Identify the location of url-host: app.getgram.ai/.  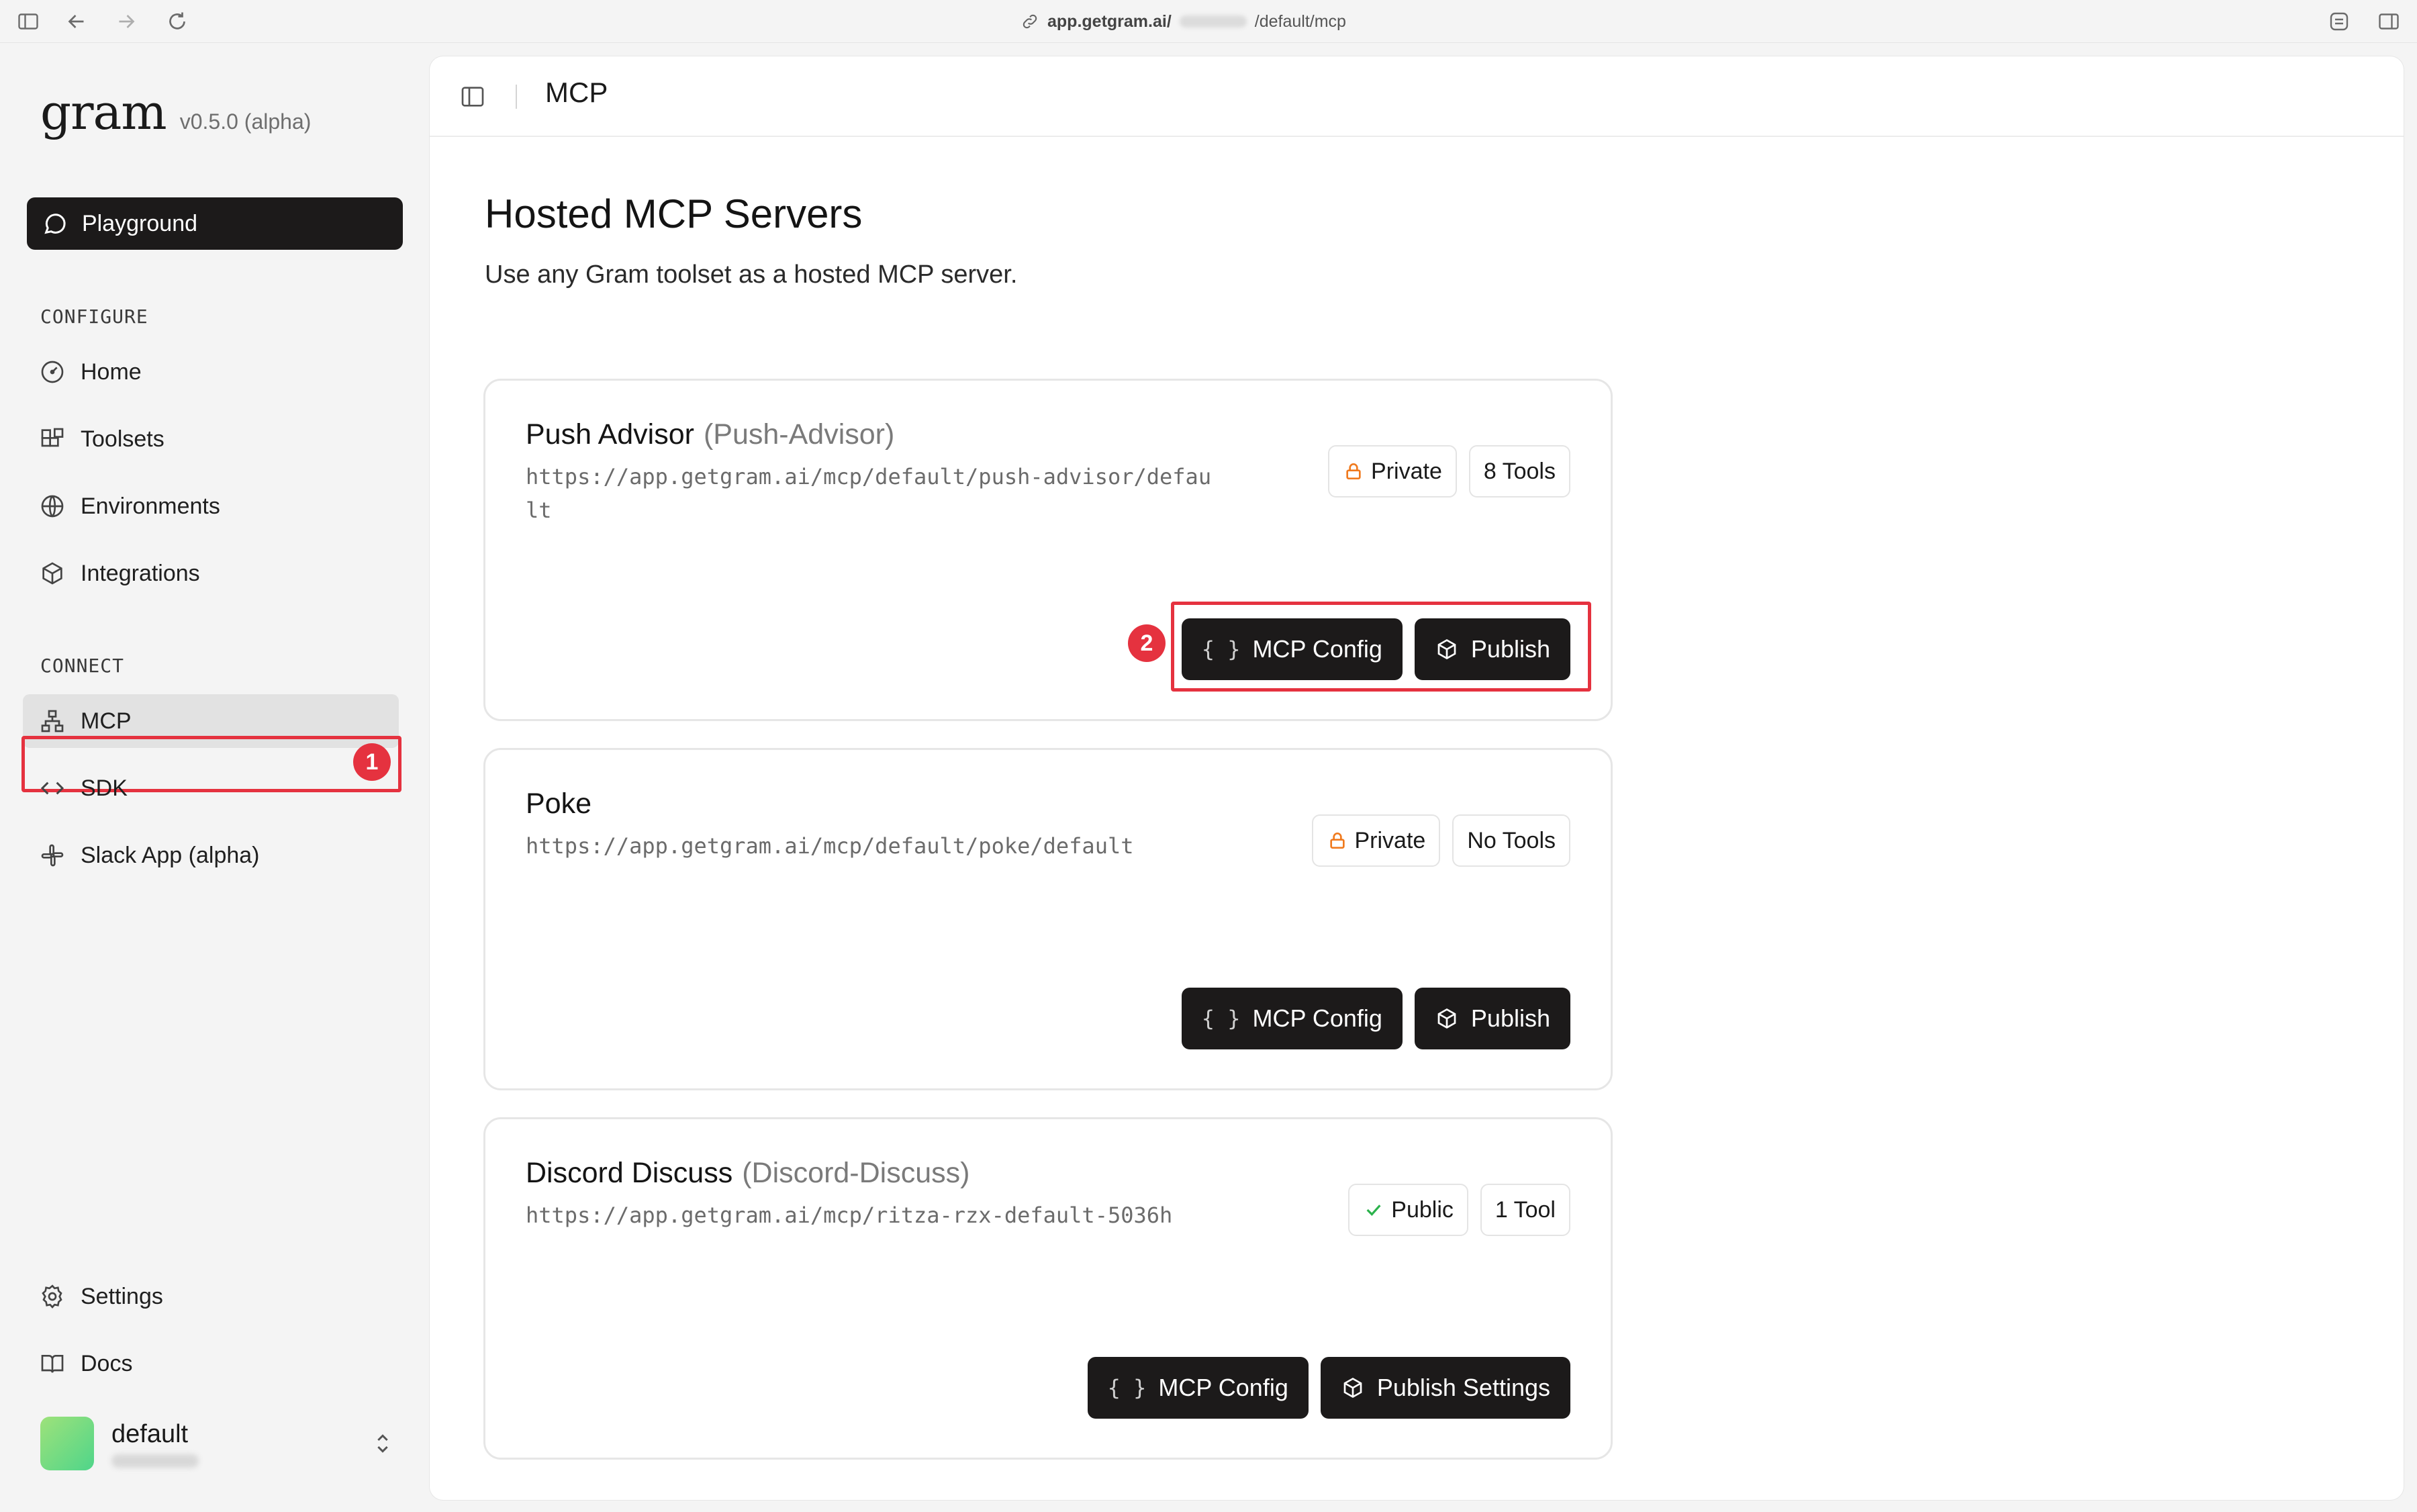
(1110, 21).